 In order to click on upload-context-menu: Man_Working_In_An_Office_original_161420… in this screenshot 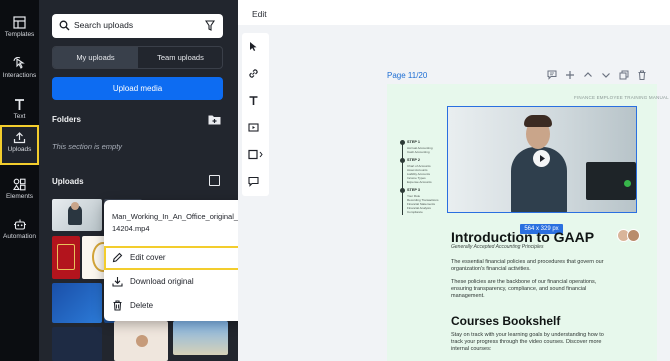, I will do `click(177, 260)`.